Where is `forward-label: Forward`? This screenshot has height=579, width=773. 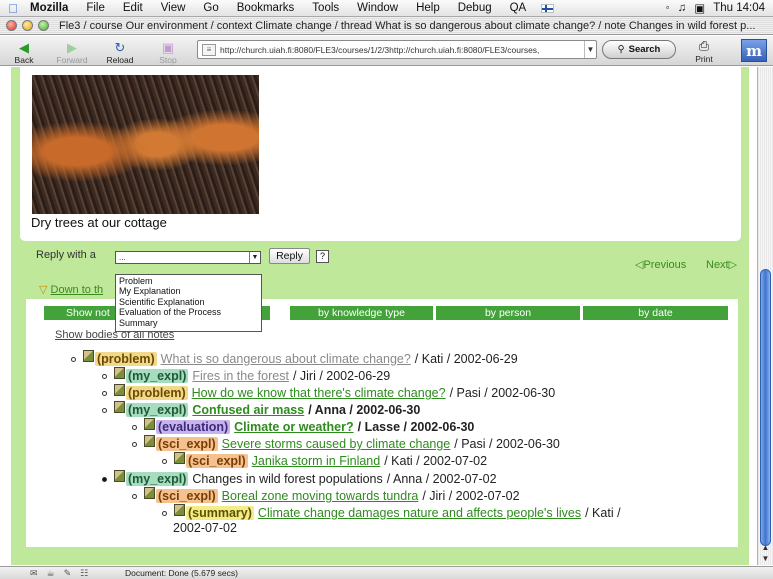
forward-label: Forward is located at coordinates (72, 59).